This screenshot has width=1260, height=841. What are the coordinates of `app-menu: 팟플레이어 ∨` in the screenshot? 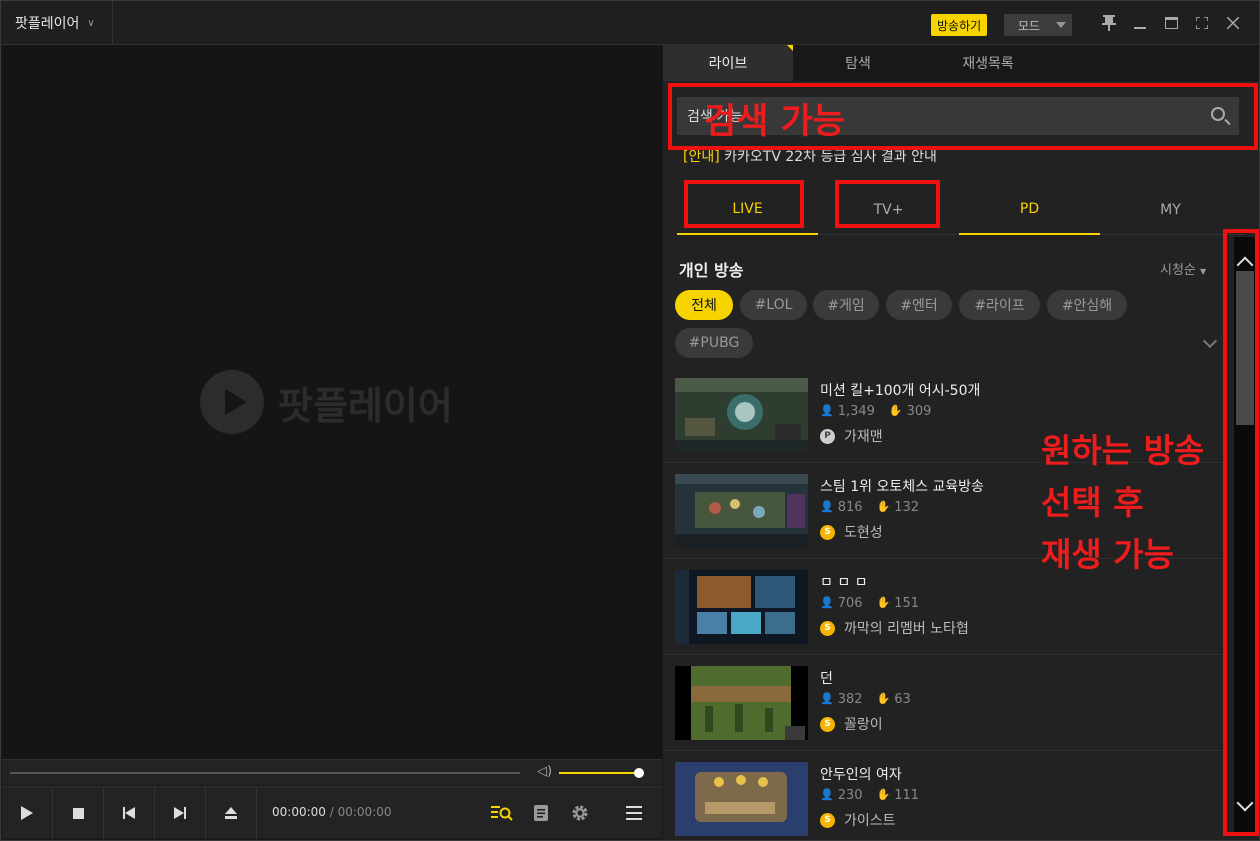 It's located at (57, 23).